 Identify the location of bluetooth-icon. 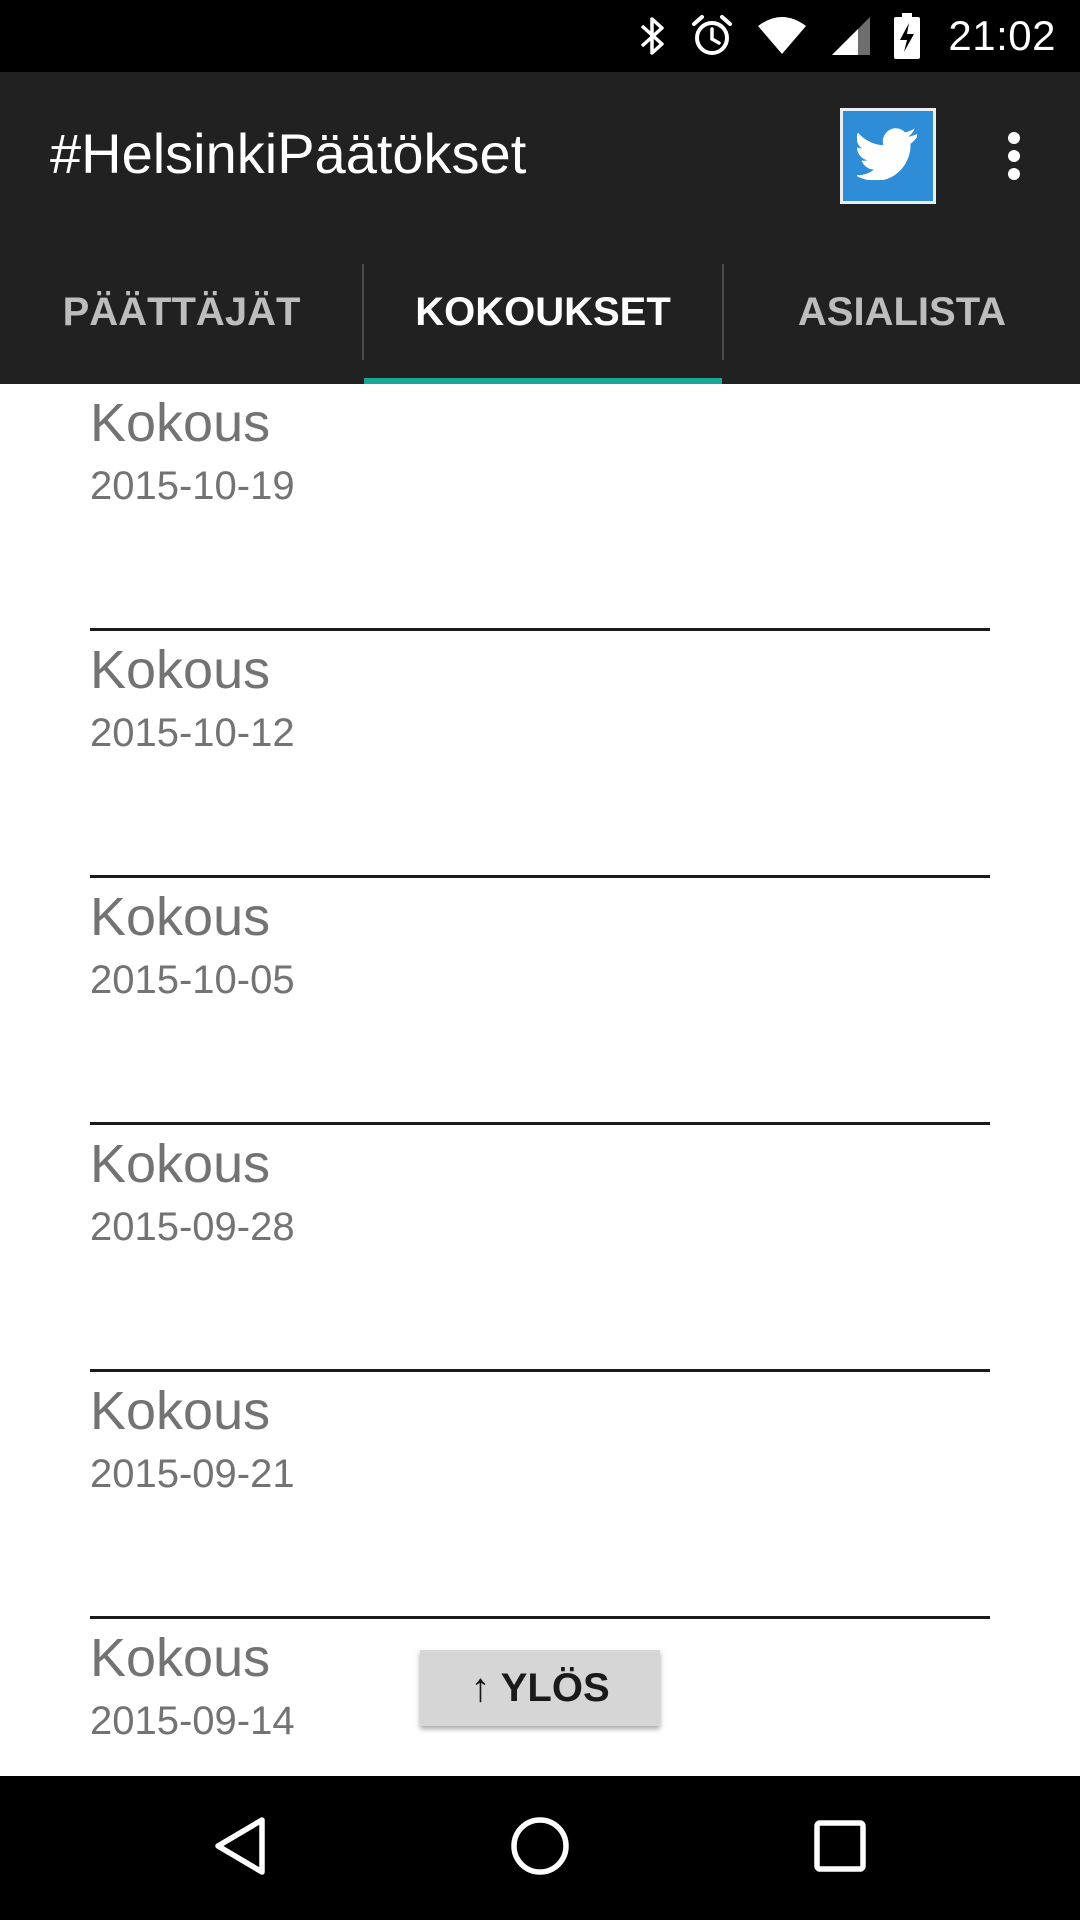
(653, 36).